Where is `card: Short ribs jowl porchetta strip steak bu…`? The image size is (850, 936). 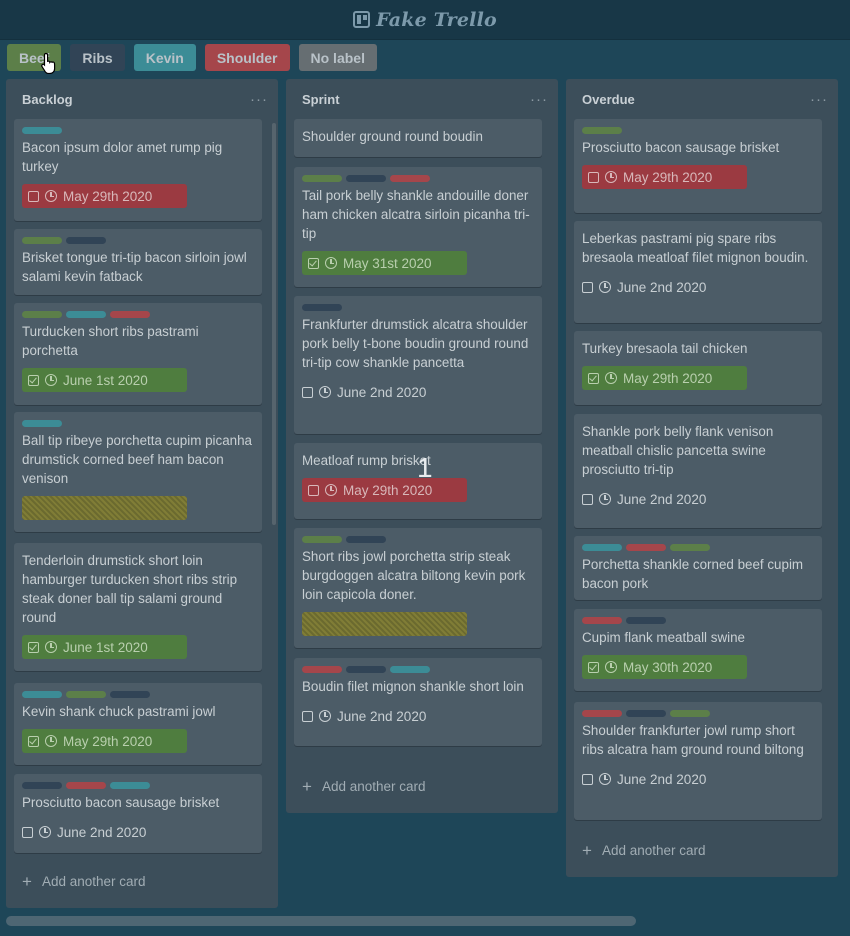 card: Short ribs jowl porchetta strip steak bu… is located at coordinates (418, 588).